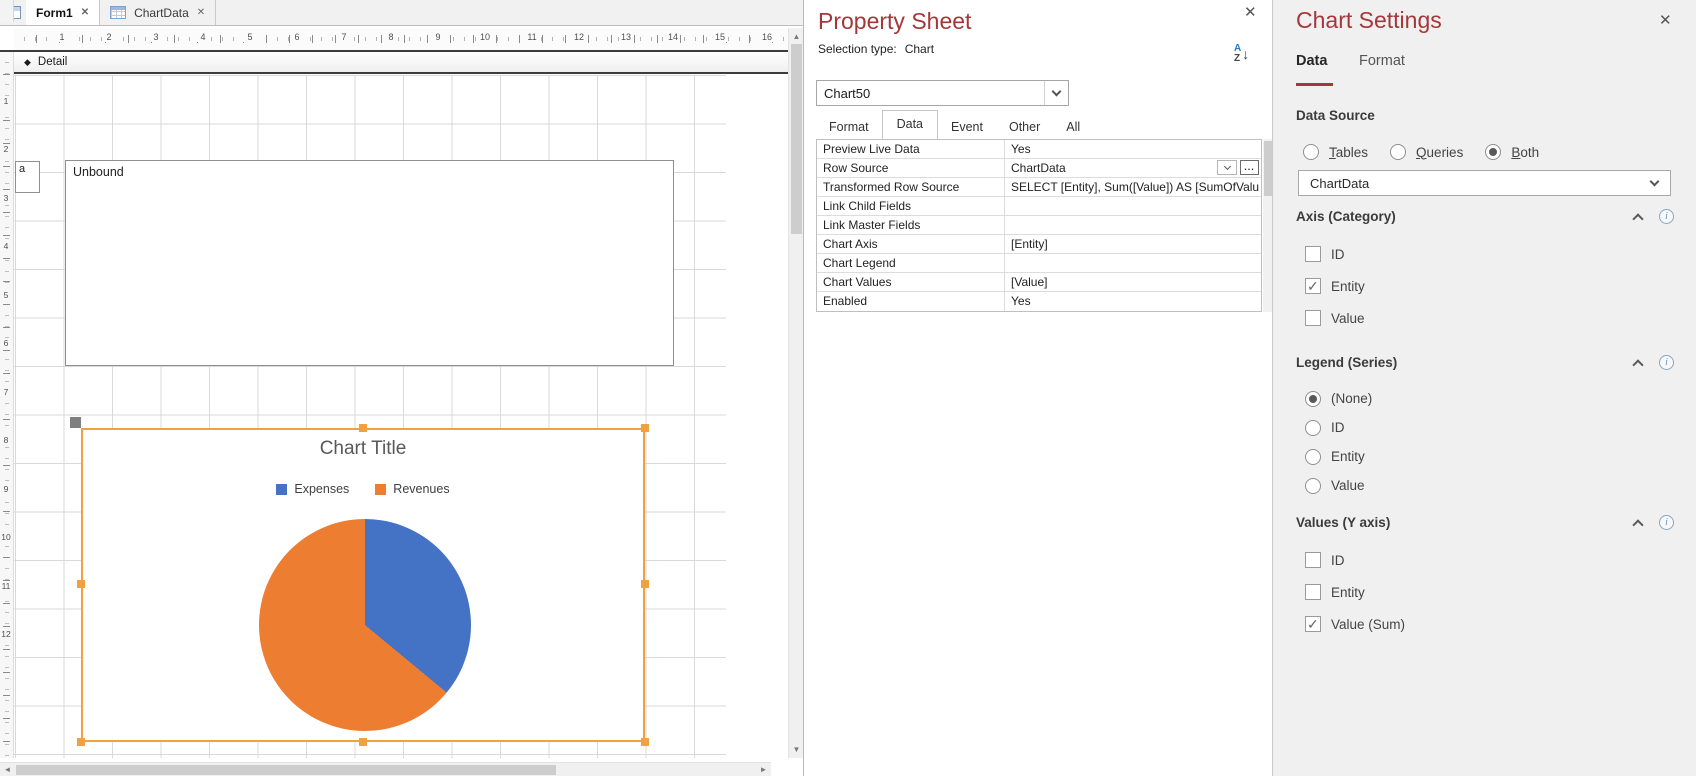 The width and height of the screenshot is (1696, 776). What do you see at coordinates (796, 36) in the screenshot?
I see `scroll-up-icon: ▲` at bounding box center [796, 36].